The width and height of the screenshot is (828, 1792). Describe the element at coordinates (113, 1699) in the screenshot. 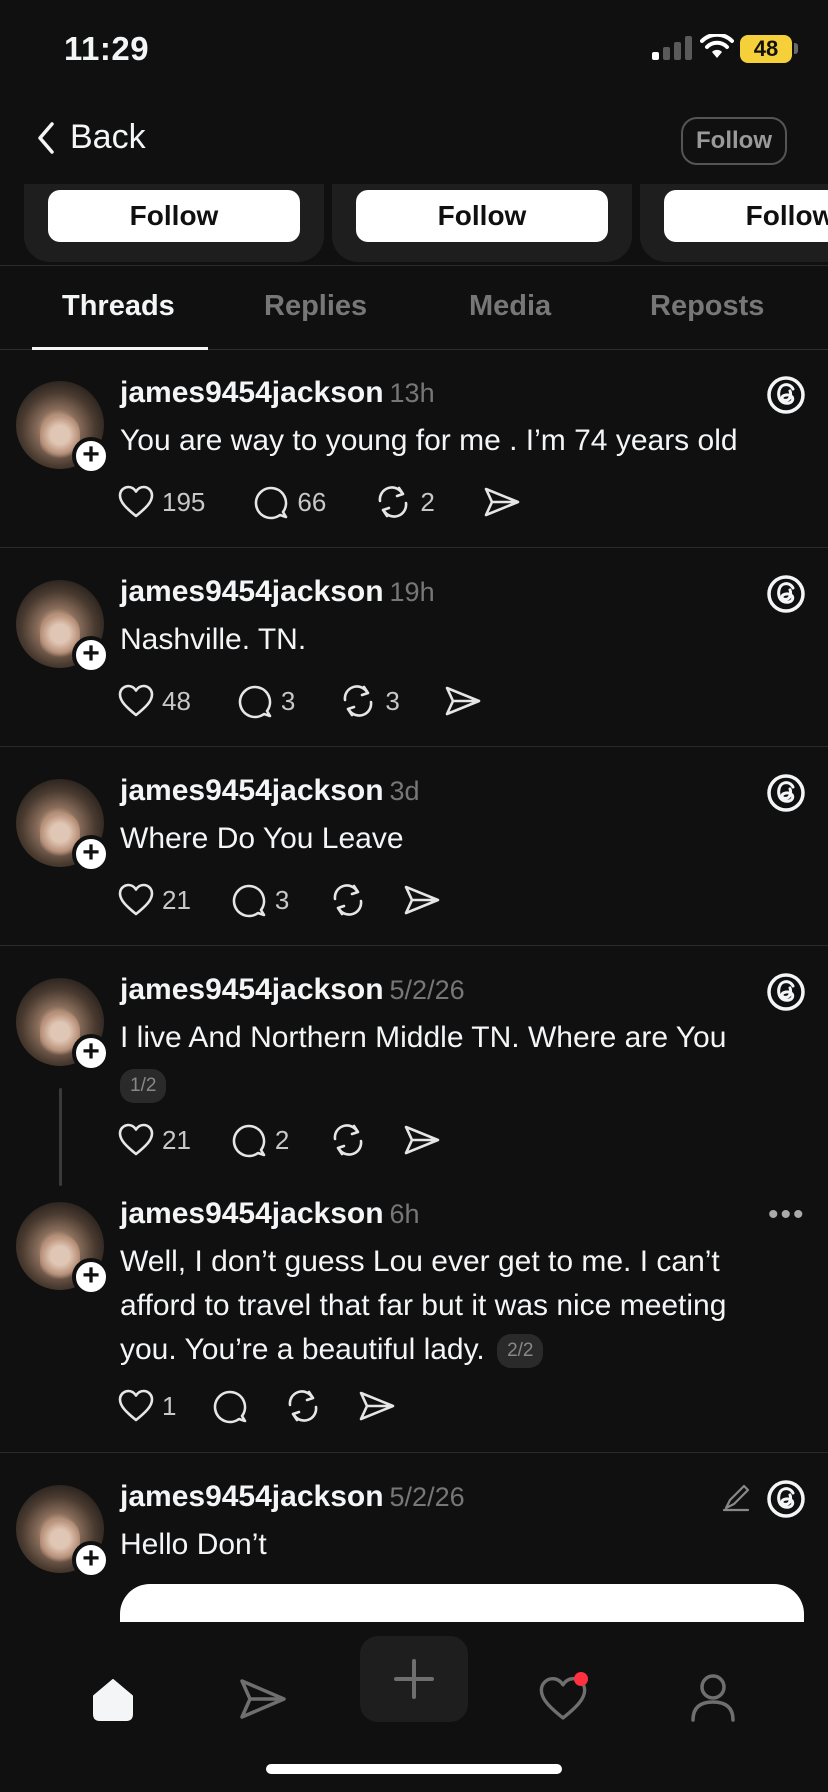

I see `home-icon` at that location.